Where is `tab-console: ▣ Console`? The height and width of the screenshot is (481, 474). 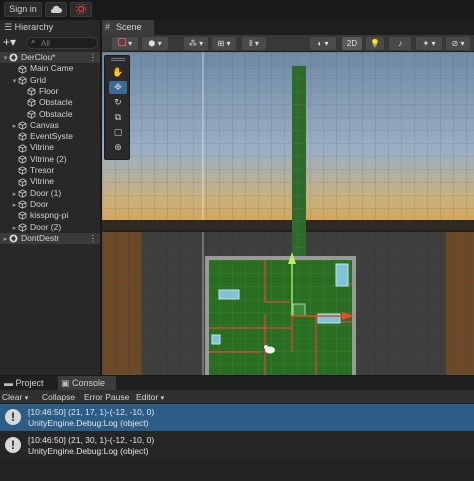
tab-console: ▣ Console is located at coordinates (87, 383).